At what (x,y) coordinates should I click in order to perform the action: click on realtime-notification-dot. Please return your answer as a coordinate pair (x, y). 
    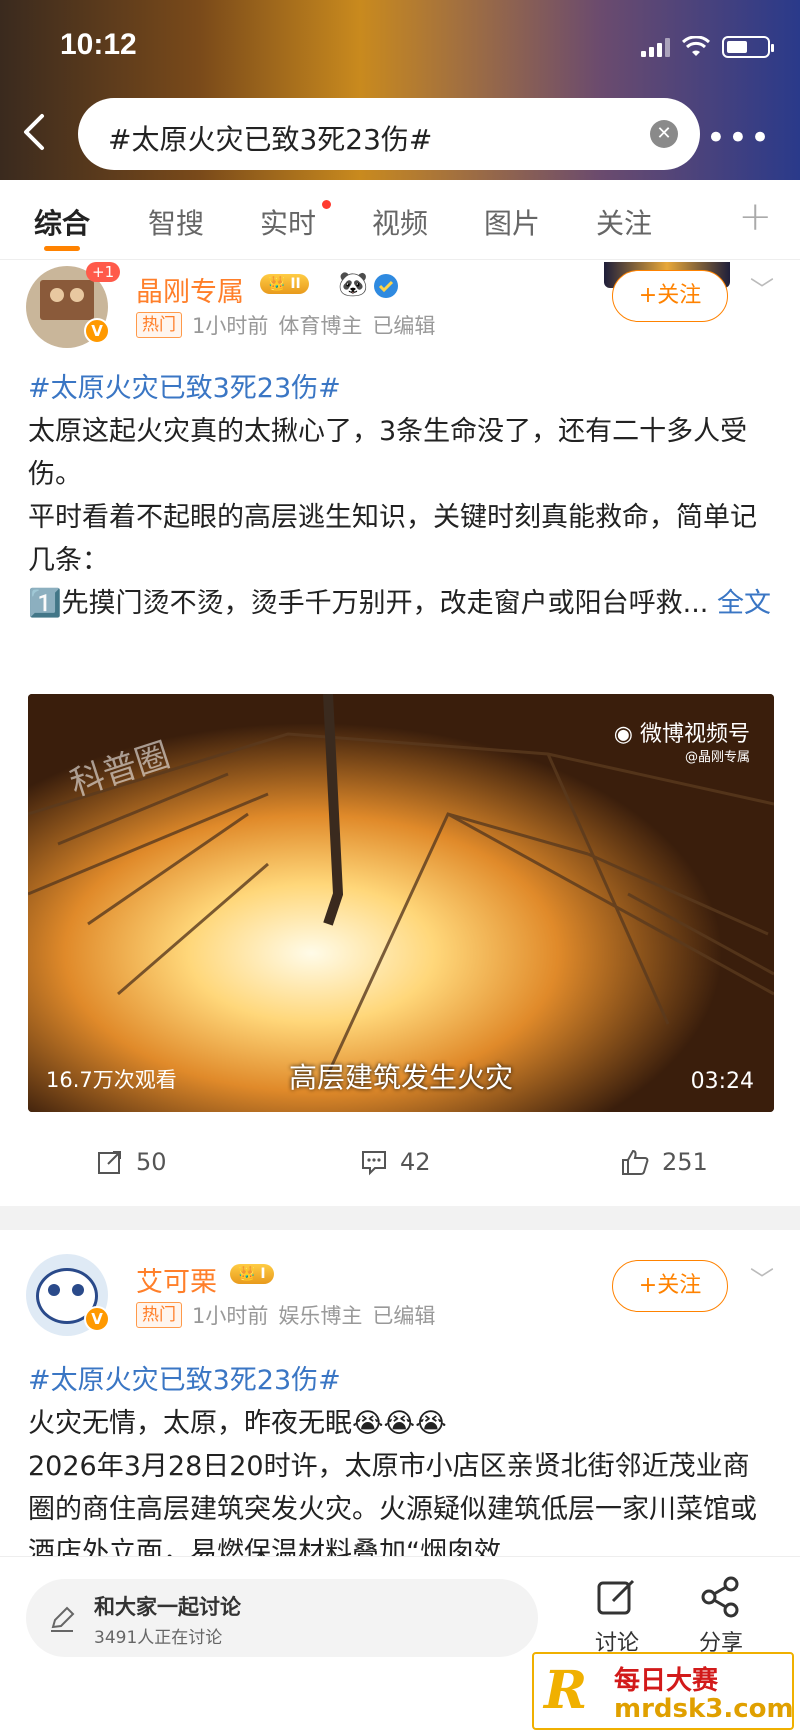
    Looking at the image, I should click on (326, 204).